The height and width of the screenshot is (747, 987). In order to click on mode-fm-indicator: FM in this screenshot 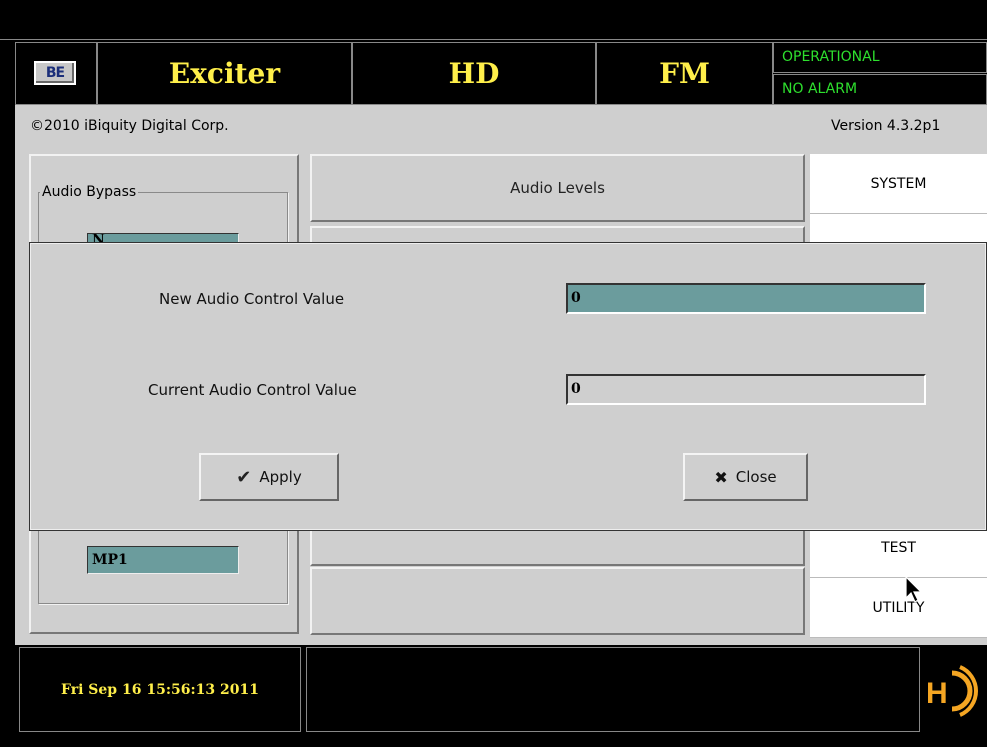, I will do `click(684, 73)`.